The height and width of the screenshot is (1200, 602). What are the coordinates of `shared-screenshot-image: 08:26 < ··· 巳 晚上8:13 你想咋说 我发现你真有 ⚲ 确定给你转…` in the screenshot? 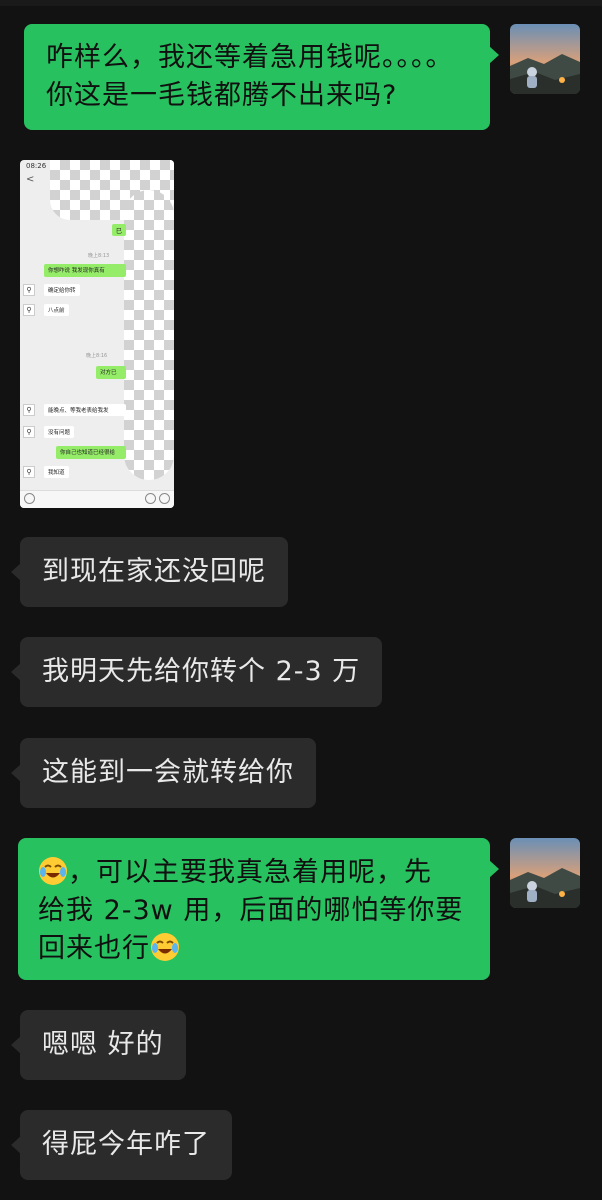 It's located at (97, 334).